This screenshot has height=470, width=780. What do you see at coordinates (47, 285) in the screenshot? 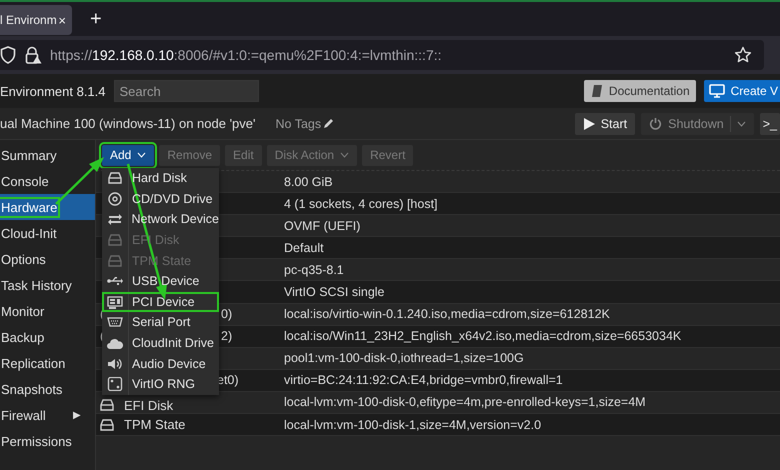
I see `nav-item: Task History` at bounding box center [47, 285].